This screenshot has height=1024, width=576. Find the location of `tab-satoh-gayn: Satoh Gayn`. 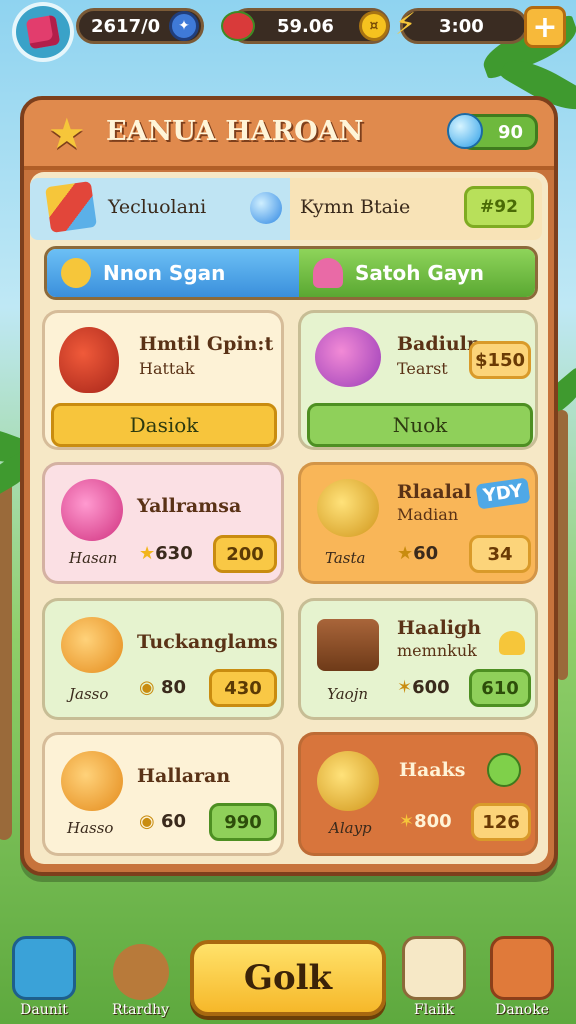

tab-satoh-gayn: Satoh Gayn is located at coordinates (417, 273).